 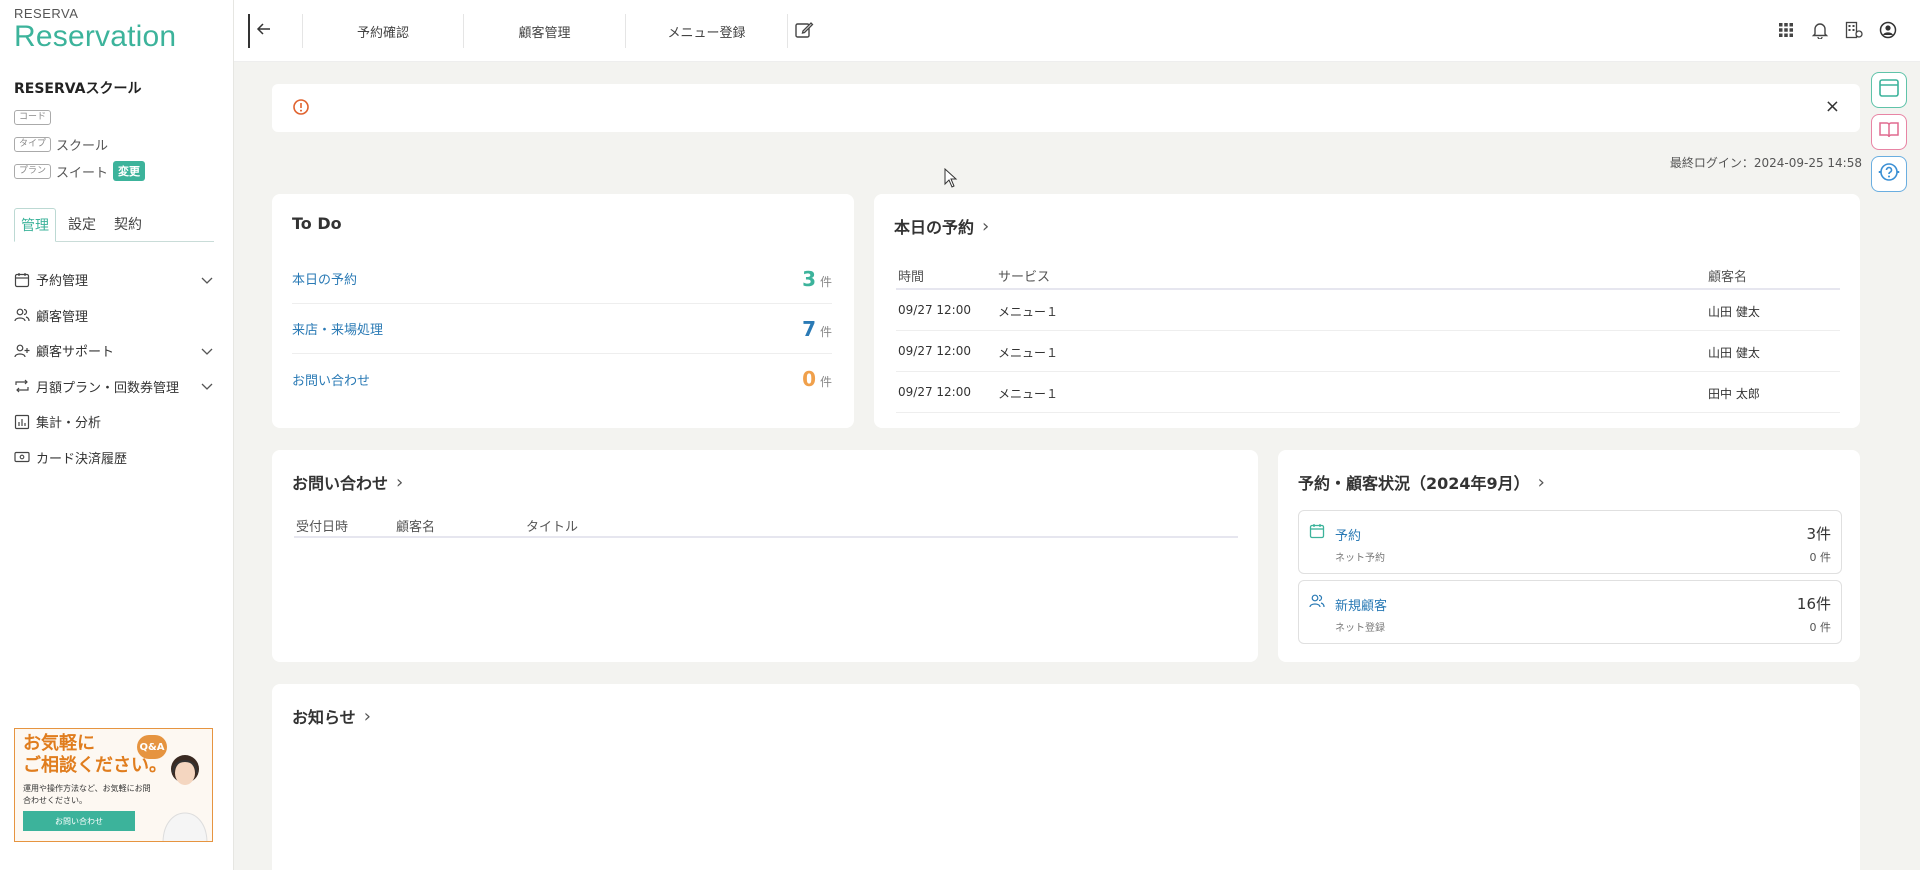 What do you see at coordinates (129, 171) in the screenshot?
I see `change-plan-button: 変更` at bounding box center [129, 171].